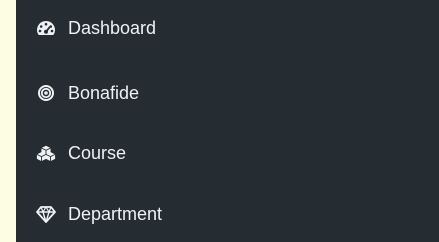 The image size is (439, 242). What do you see at coordinates (104, 93) in the screenshot?
I see `sidebar-item-label: Bonafide` at bounding box center [104, 93].